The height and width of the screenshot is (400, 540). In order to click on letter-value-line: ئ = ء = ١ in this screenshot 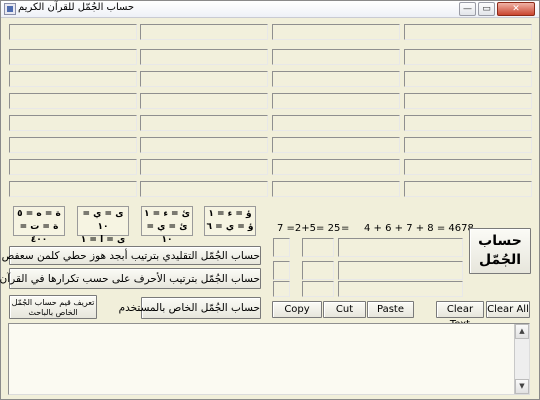, I will do `click(167, 214)`.